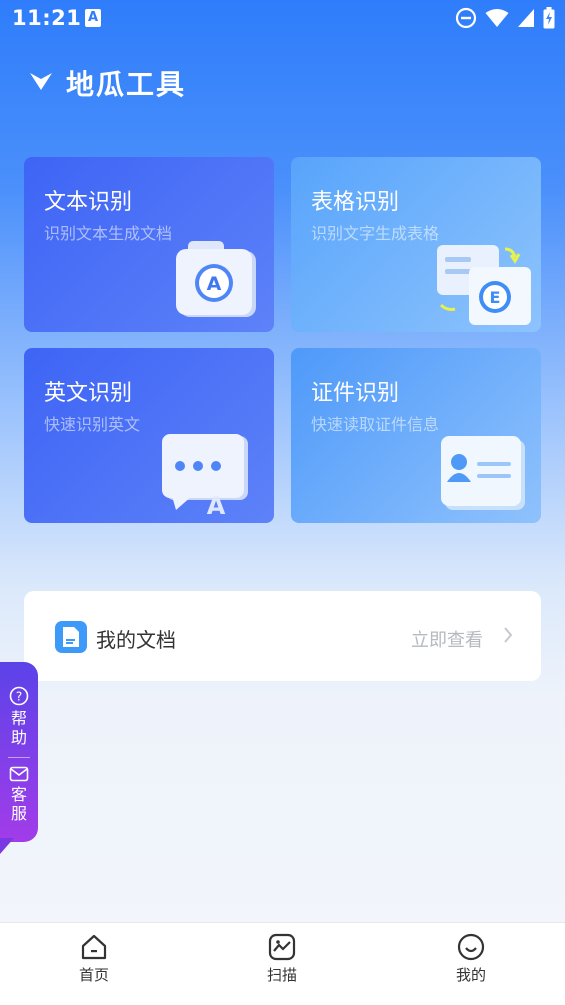 This screenshot has height=1005, width=565. What do you see at coordinates (93, 975) in the screenshot?
I see `tab-home-label: 首页` at bounding box center [93, 975].